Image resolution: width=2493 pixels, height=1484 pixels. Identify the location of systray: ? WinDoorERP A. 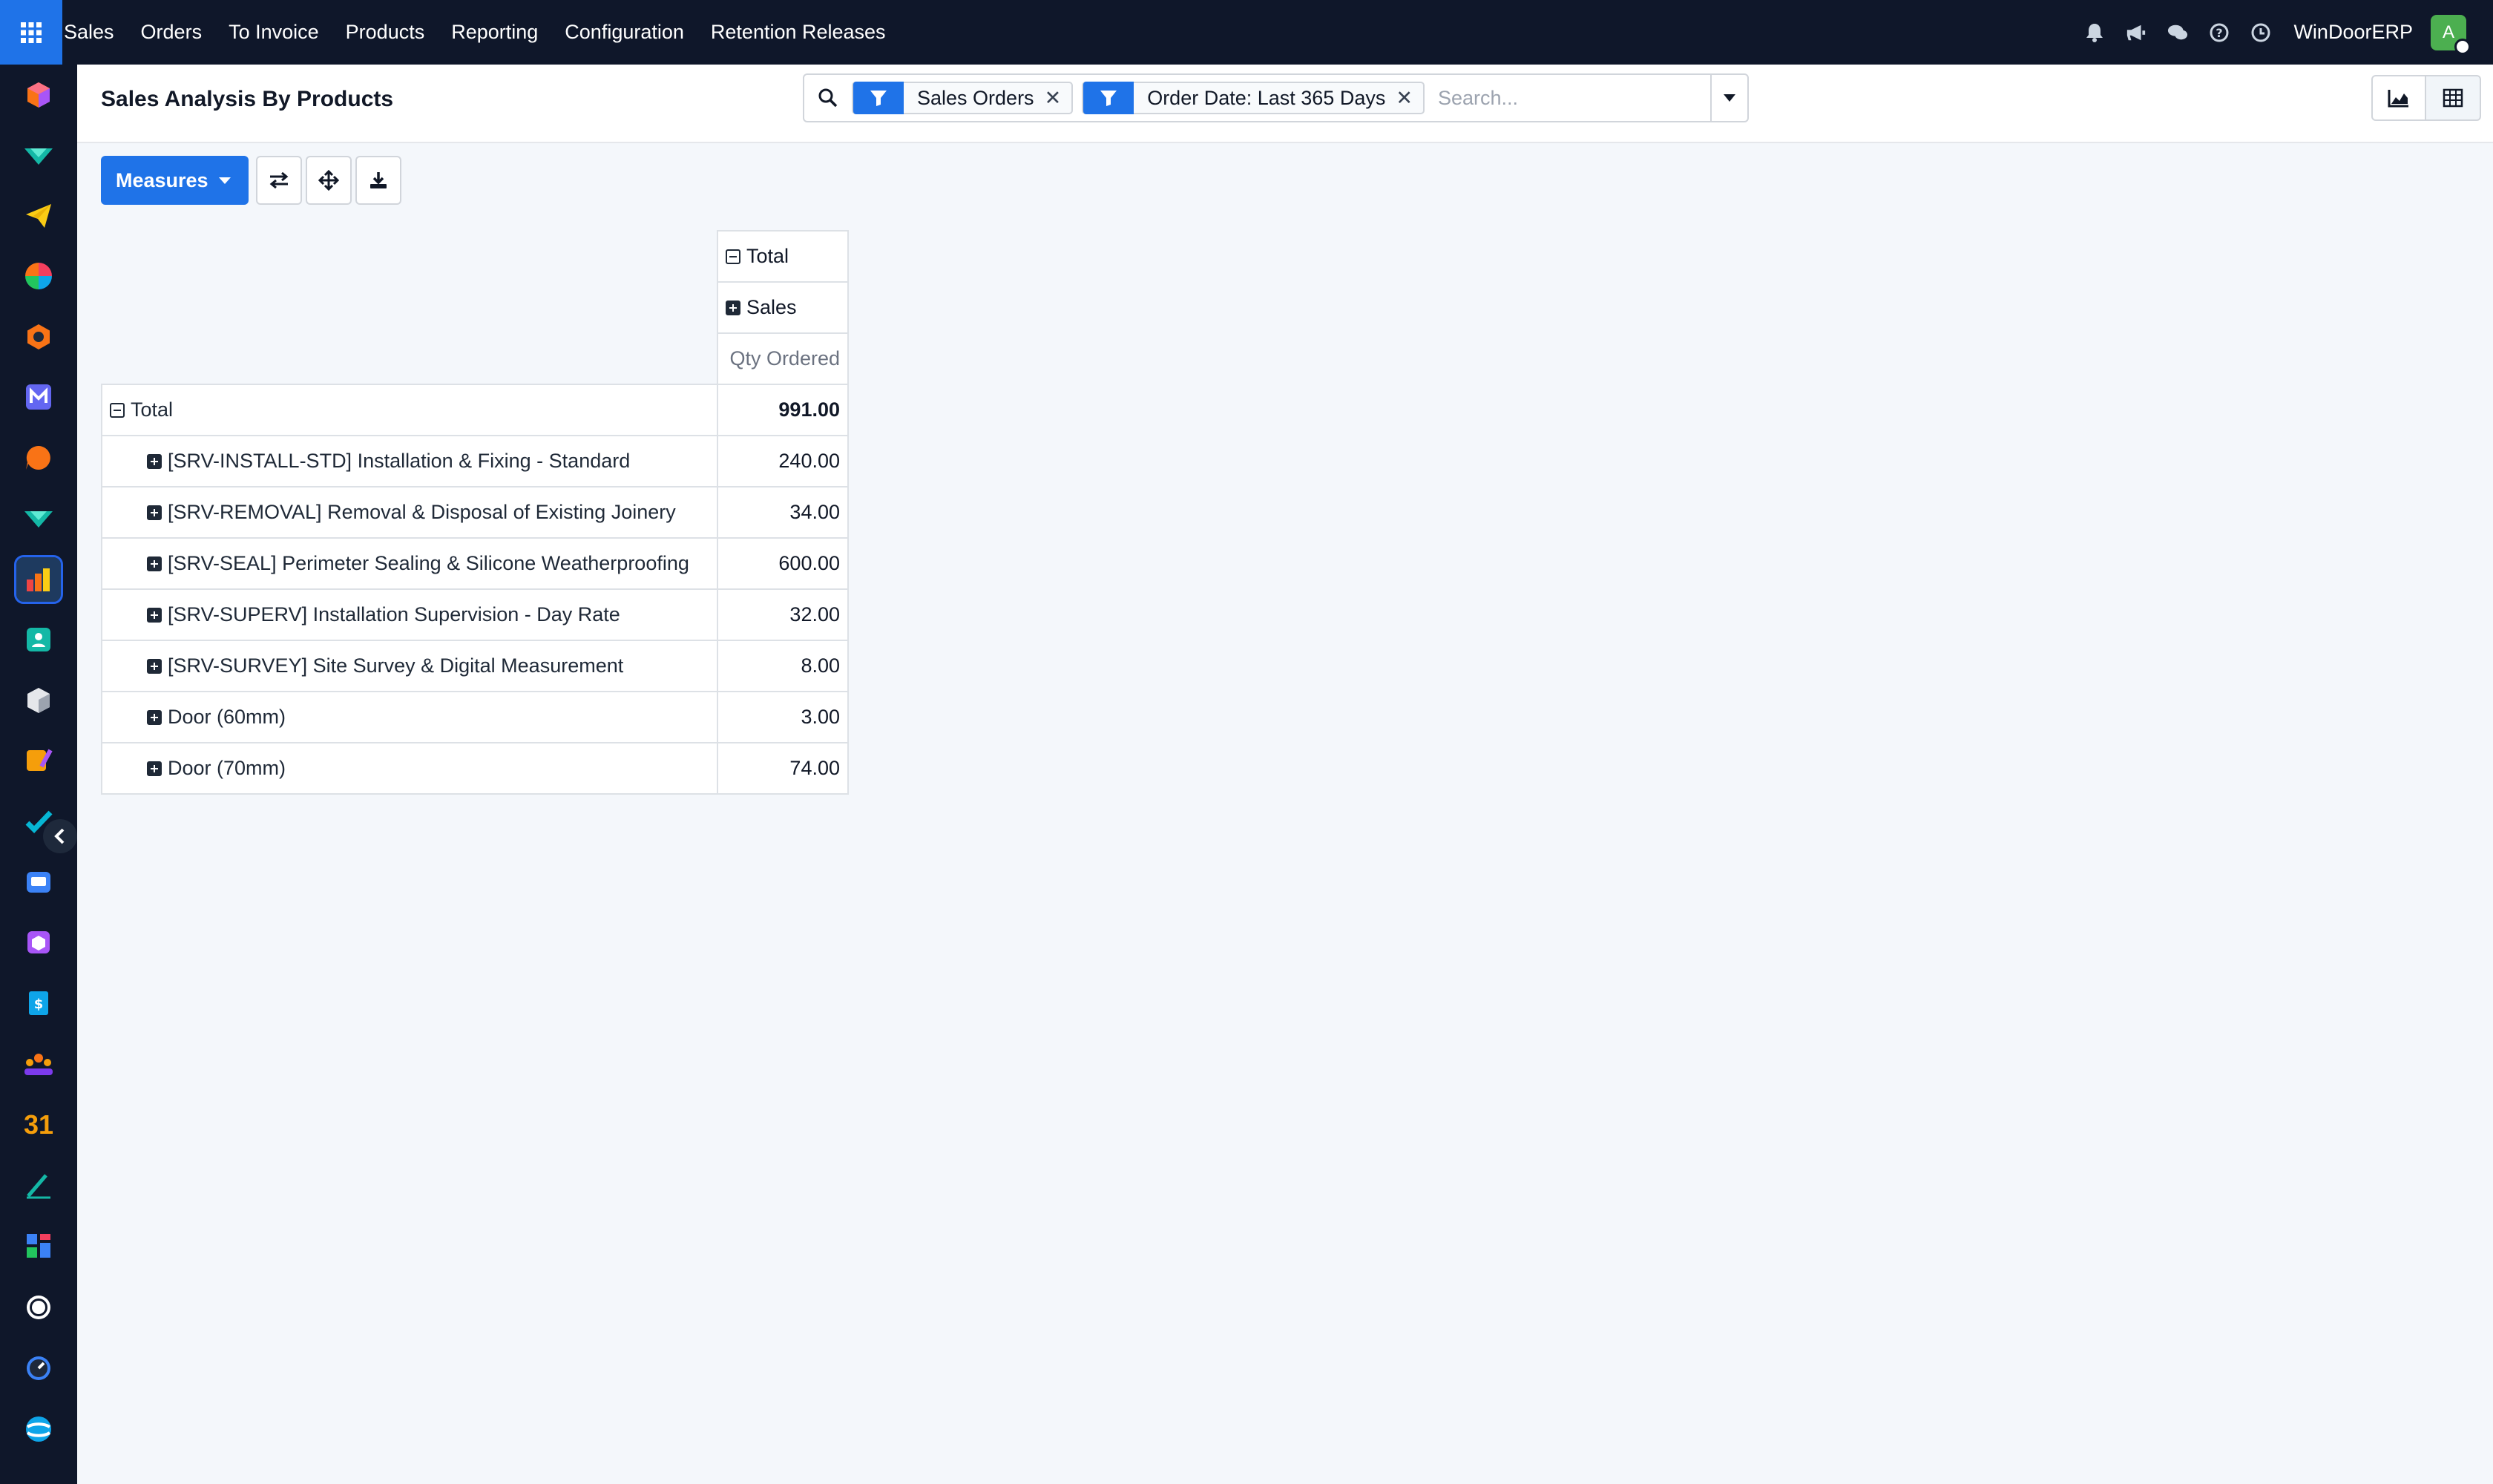
(2267, 32).